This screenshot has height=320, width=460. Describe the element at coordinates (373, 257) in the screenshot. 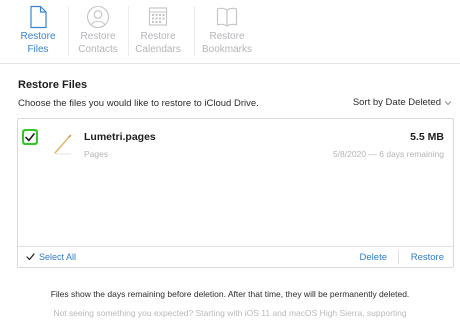

I see `delete-button: Delete` at that location.